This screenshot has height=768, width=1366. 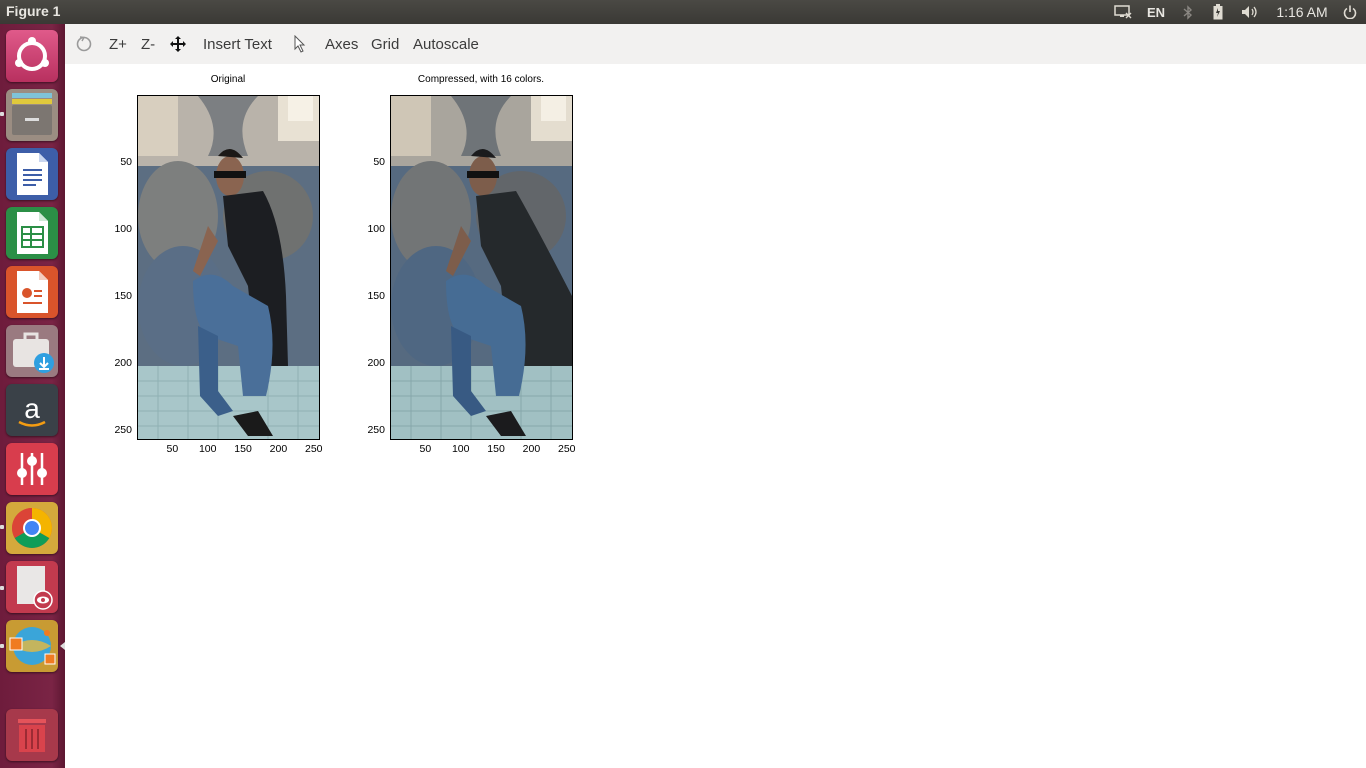 What do you see at coordinates (446, 44) in the screenshot?
I see `autoscale-button: Autoscale` at bounding box center [446, 44].